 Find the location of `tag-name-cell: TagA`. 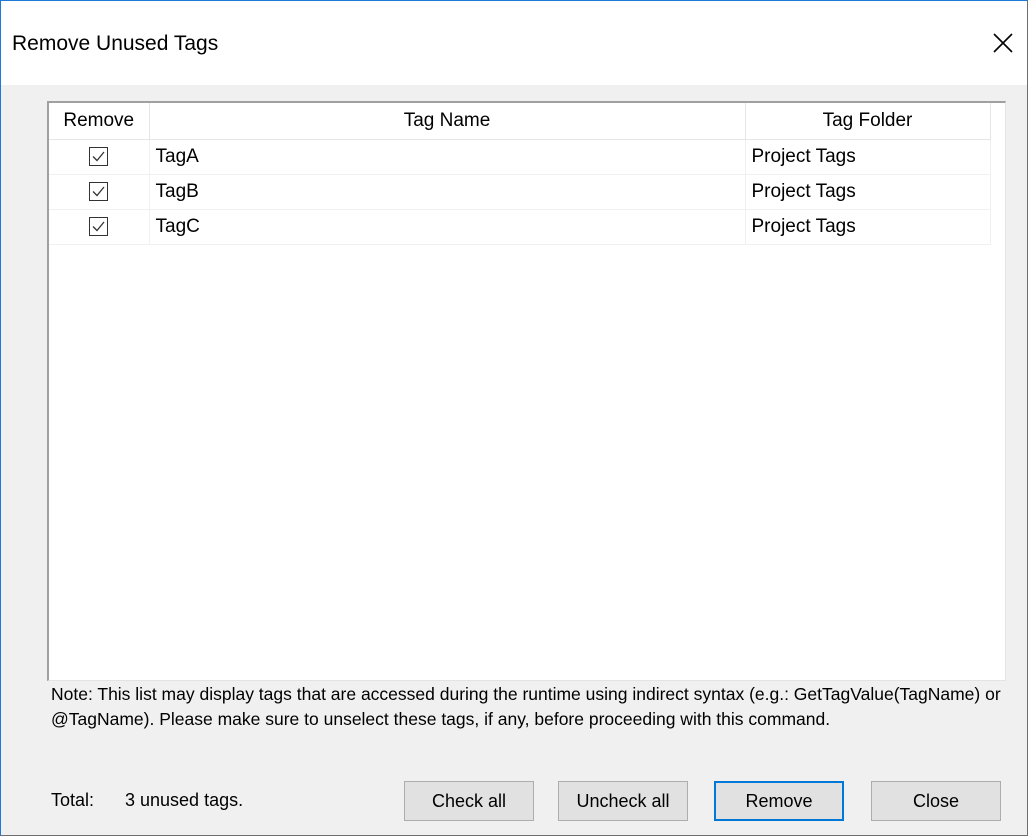

tag-name-cell: TagA is located at coordinates (447, 157).